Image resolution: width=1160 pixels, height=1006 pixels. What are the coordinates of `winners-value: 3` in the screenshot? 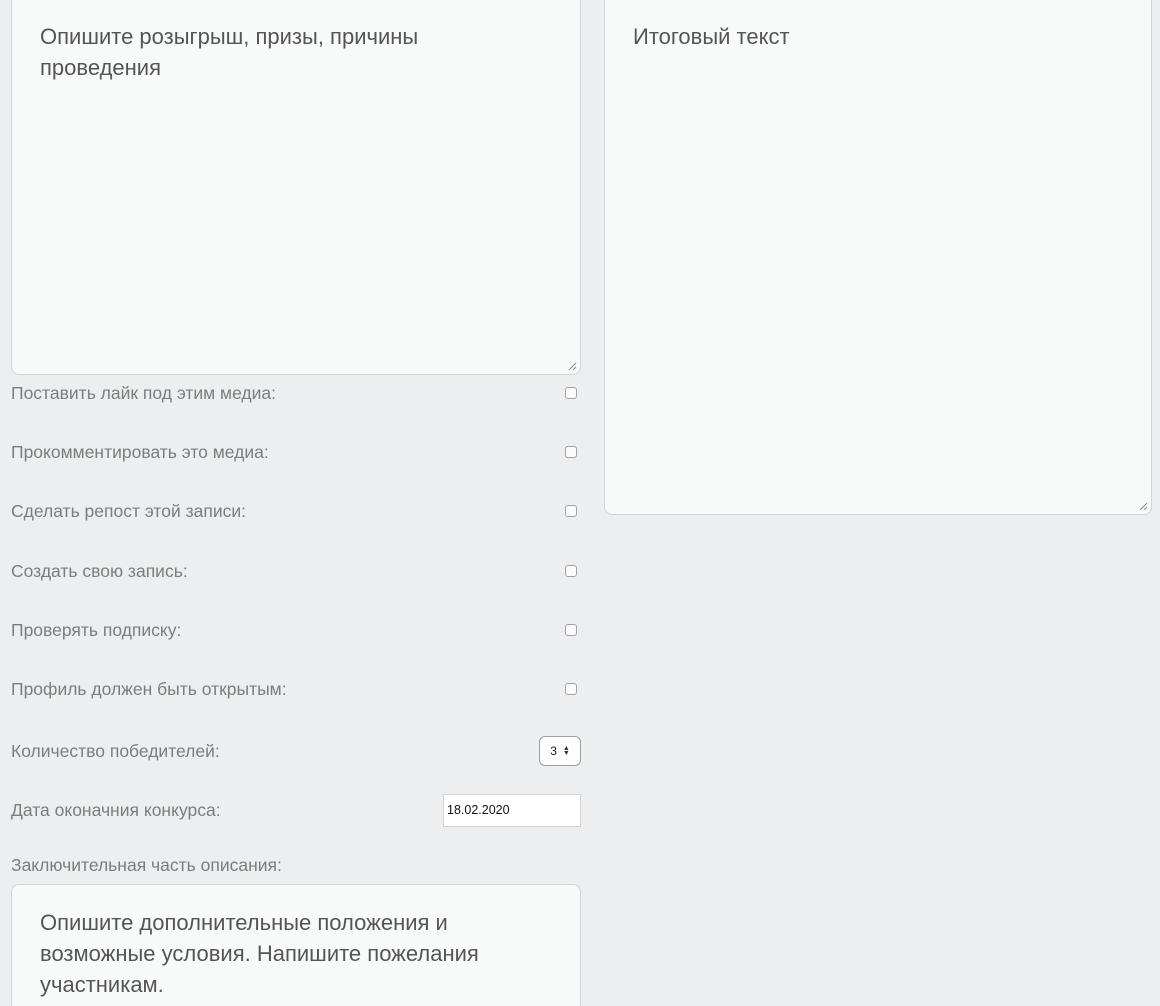 It's located at (553, 751).